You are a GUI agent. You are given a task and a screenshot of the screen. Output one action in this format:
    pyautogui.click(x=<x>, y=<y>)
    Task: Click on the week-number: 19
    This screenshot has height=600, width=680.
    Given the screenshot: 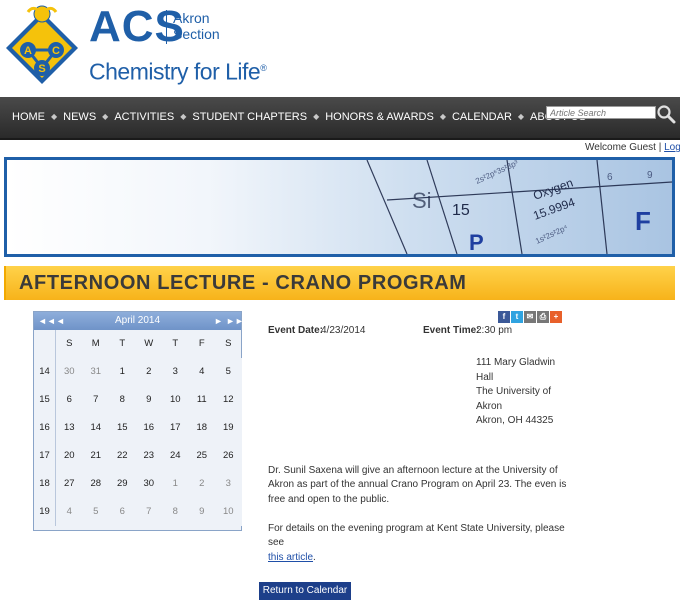 What is the action you would take?
    pyautogui.click(x=45, y=512)
    